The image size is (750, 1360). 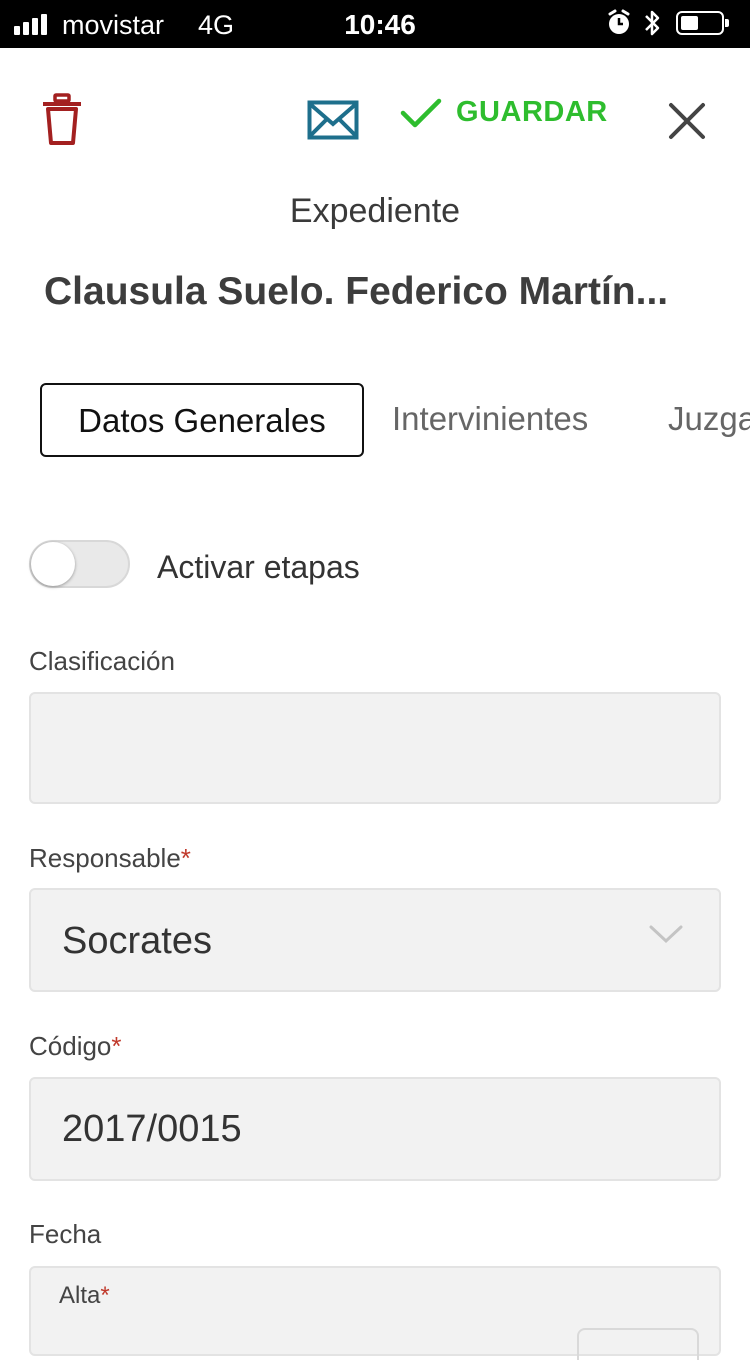 What do you see at coordinates (84, 1295) in the screenshot?
I see `alta-label: Alta*` at bounding box center [84, 1295].